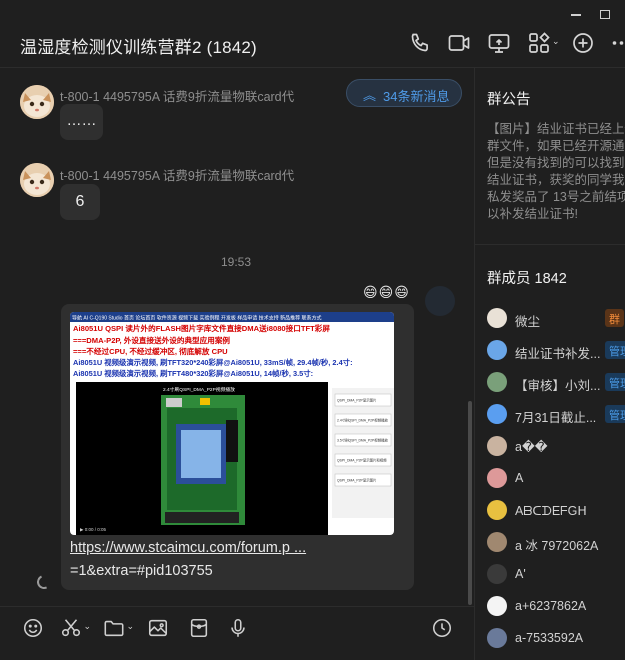 This screenshot has width=625, height=660. I want to click on member-item: a+6237862A, so click(556, 607).